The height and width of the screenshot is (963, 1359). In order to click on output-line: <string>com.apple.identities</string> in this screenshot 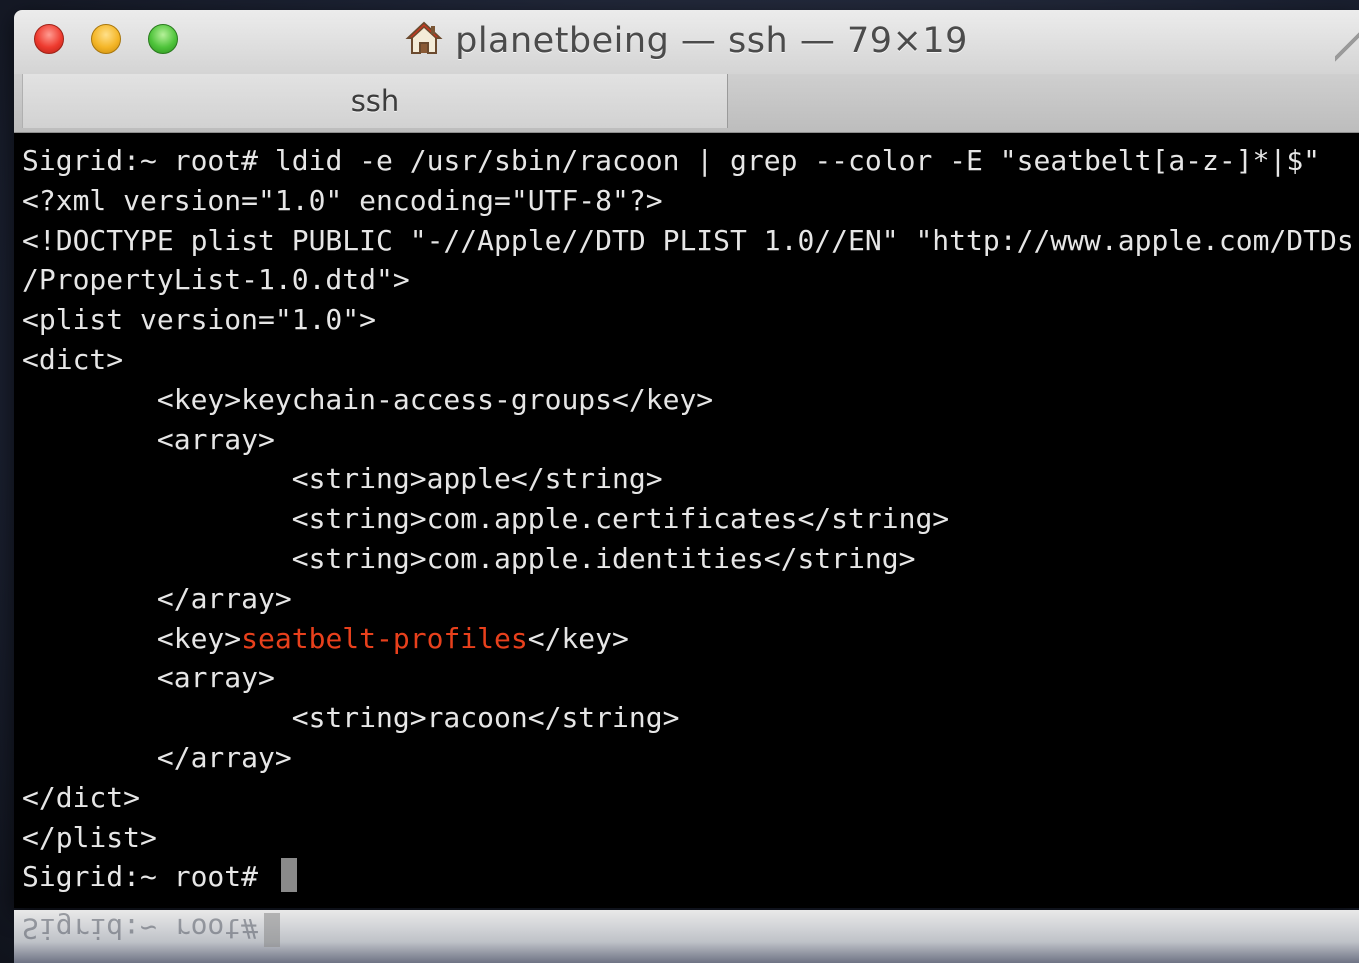, I will do `click(469, 558)`.